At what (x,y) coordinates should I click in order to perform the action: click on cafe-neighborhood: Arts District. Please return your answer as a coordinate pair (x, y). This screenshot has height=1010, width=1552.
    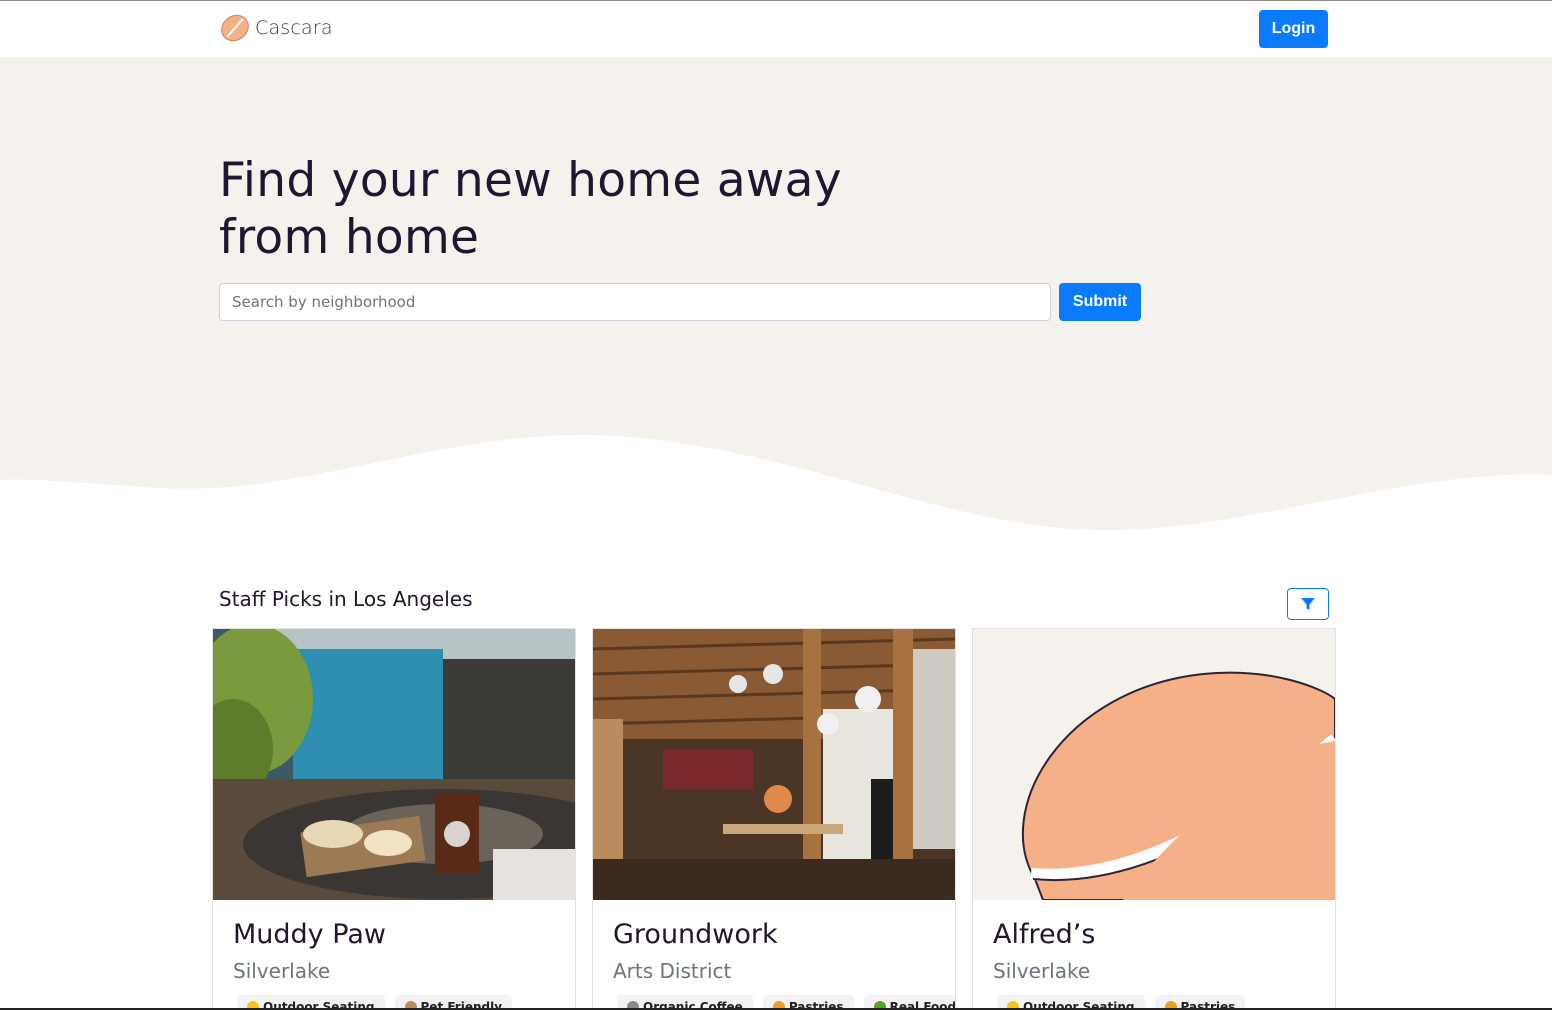
    Looking at the image, I should click on (672, 971).